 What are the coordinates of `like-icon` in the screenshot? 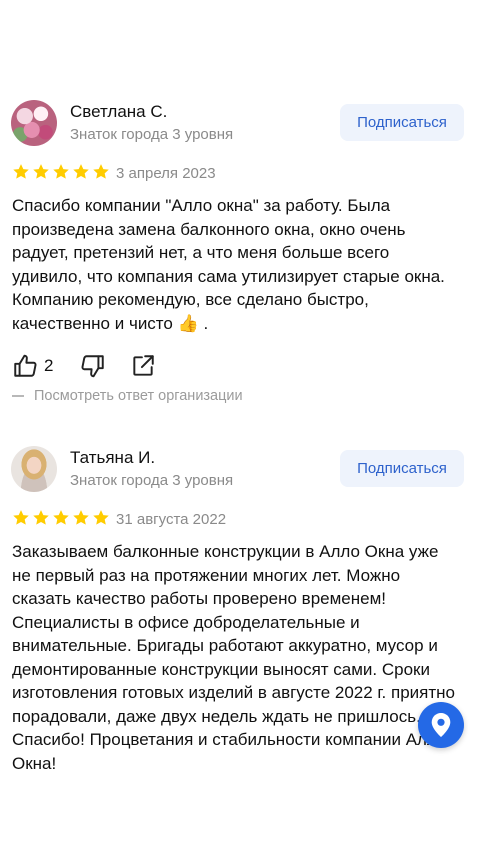 It's located at (25, 366).